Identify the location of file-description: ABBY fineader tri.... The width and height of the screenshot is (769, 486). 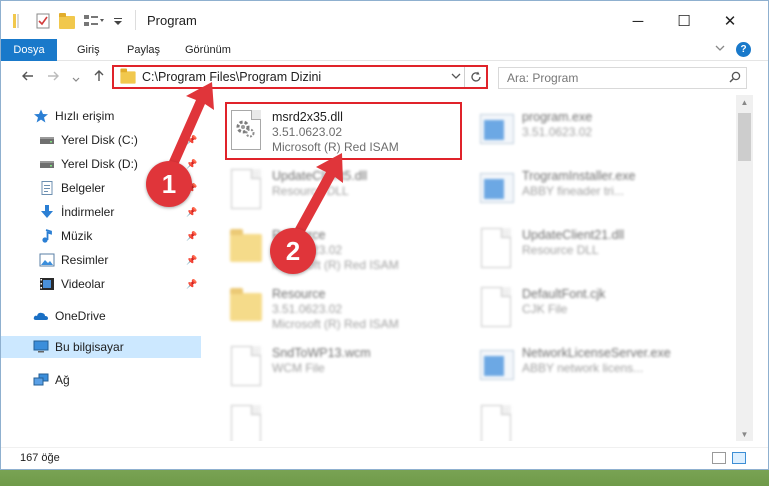
(573, 191).